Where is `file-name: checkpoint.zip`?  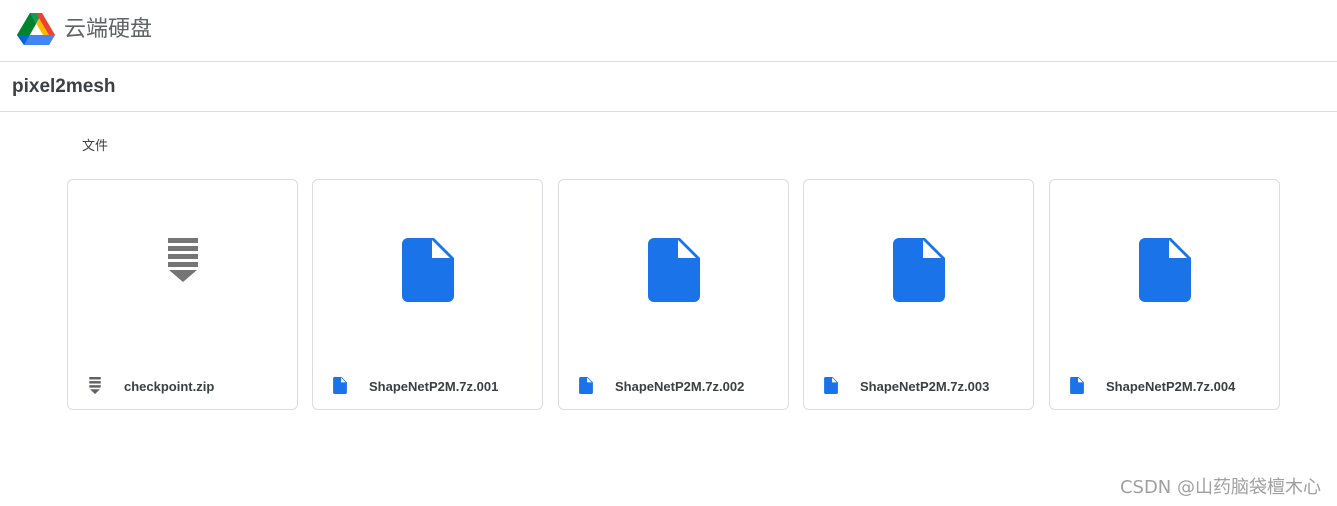
file-name: checkpoint.zip is located at coordinates (169, 386).